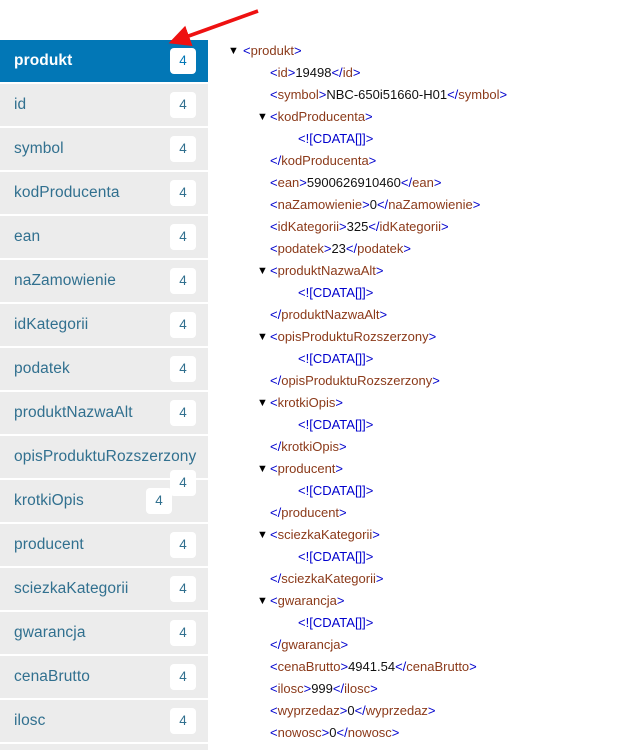 The height and width of the screenshot is (750, 626). What do you see at coordinates (104, 721) in the screenshot?
I see `sidebar-item-ilosc: ilosc 4` at bounding box center [104, 721].